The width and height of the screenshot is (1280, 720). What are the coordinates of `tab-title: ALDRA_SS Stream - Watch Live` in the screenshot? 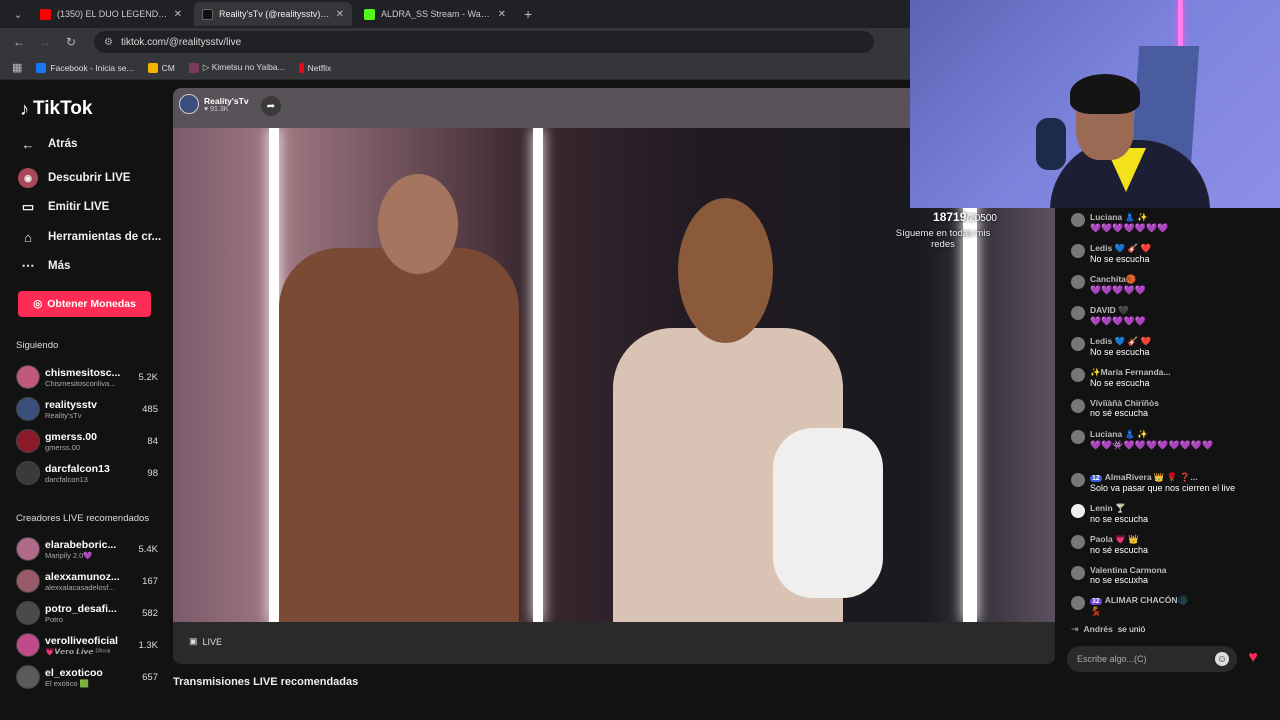 It's located at (436, 14).